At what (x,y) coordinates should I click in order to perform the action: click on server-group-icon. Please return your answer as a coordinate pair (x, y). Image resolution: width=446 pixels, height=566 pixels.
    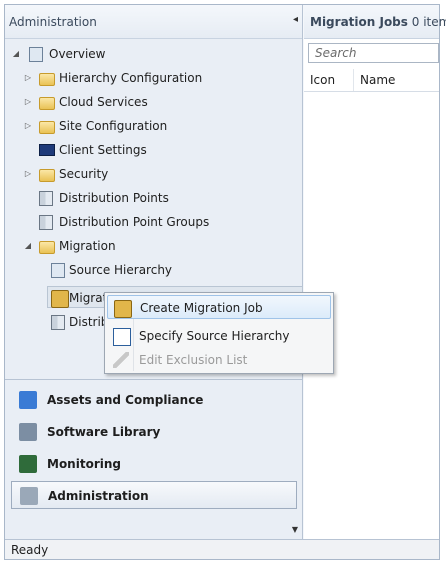
    Looking at the image, I should click on (46, 222).